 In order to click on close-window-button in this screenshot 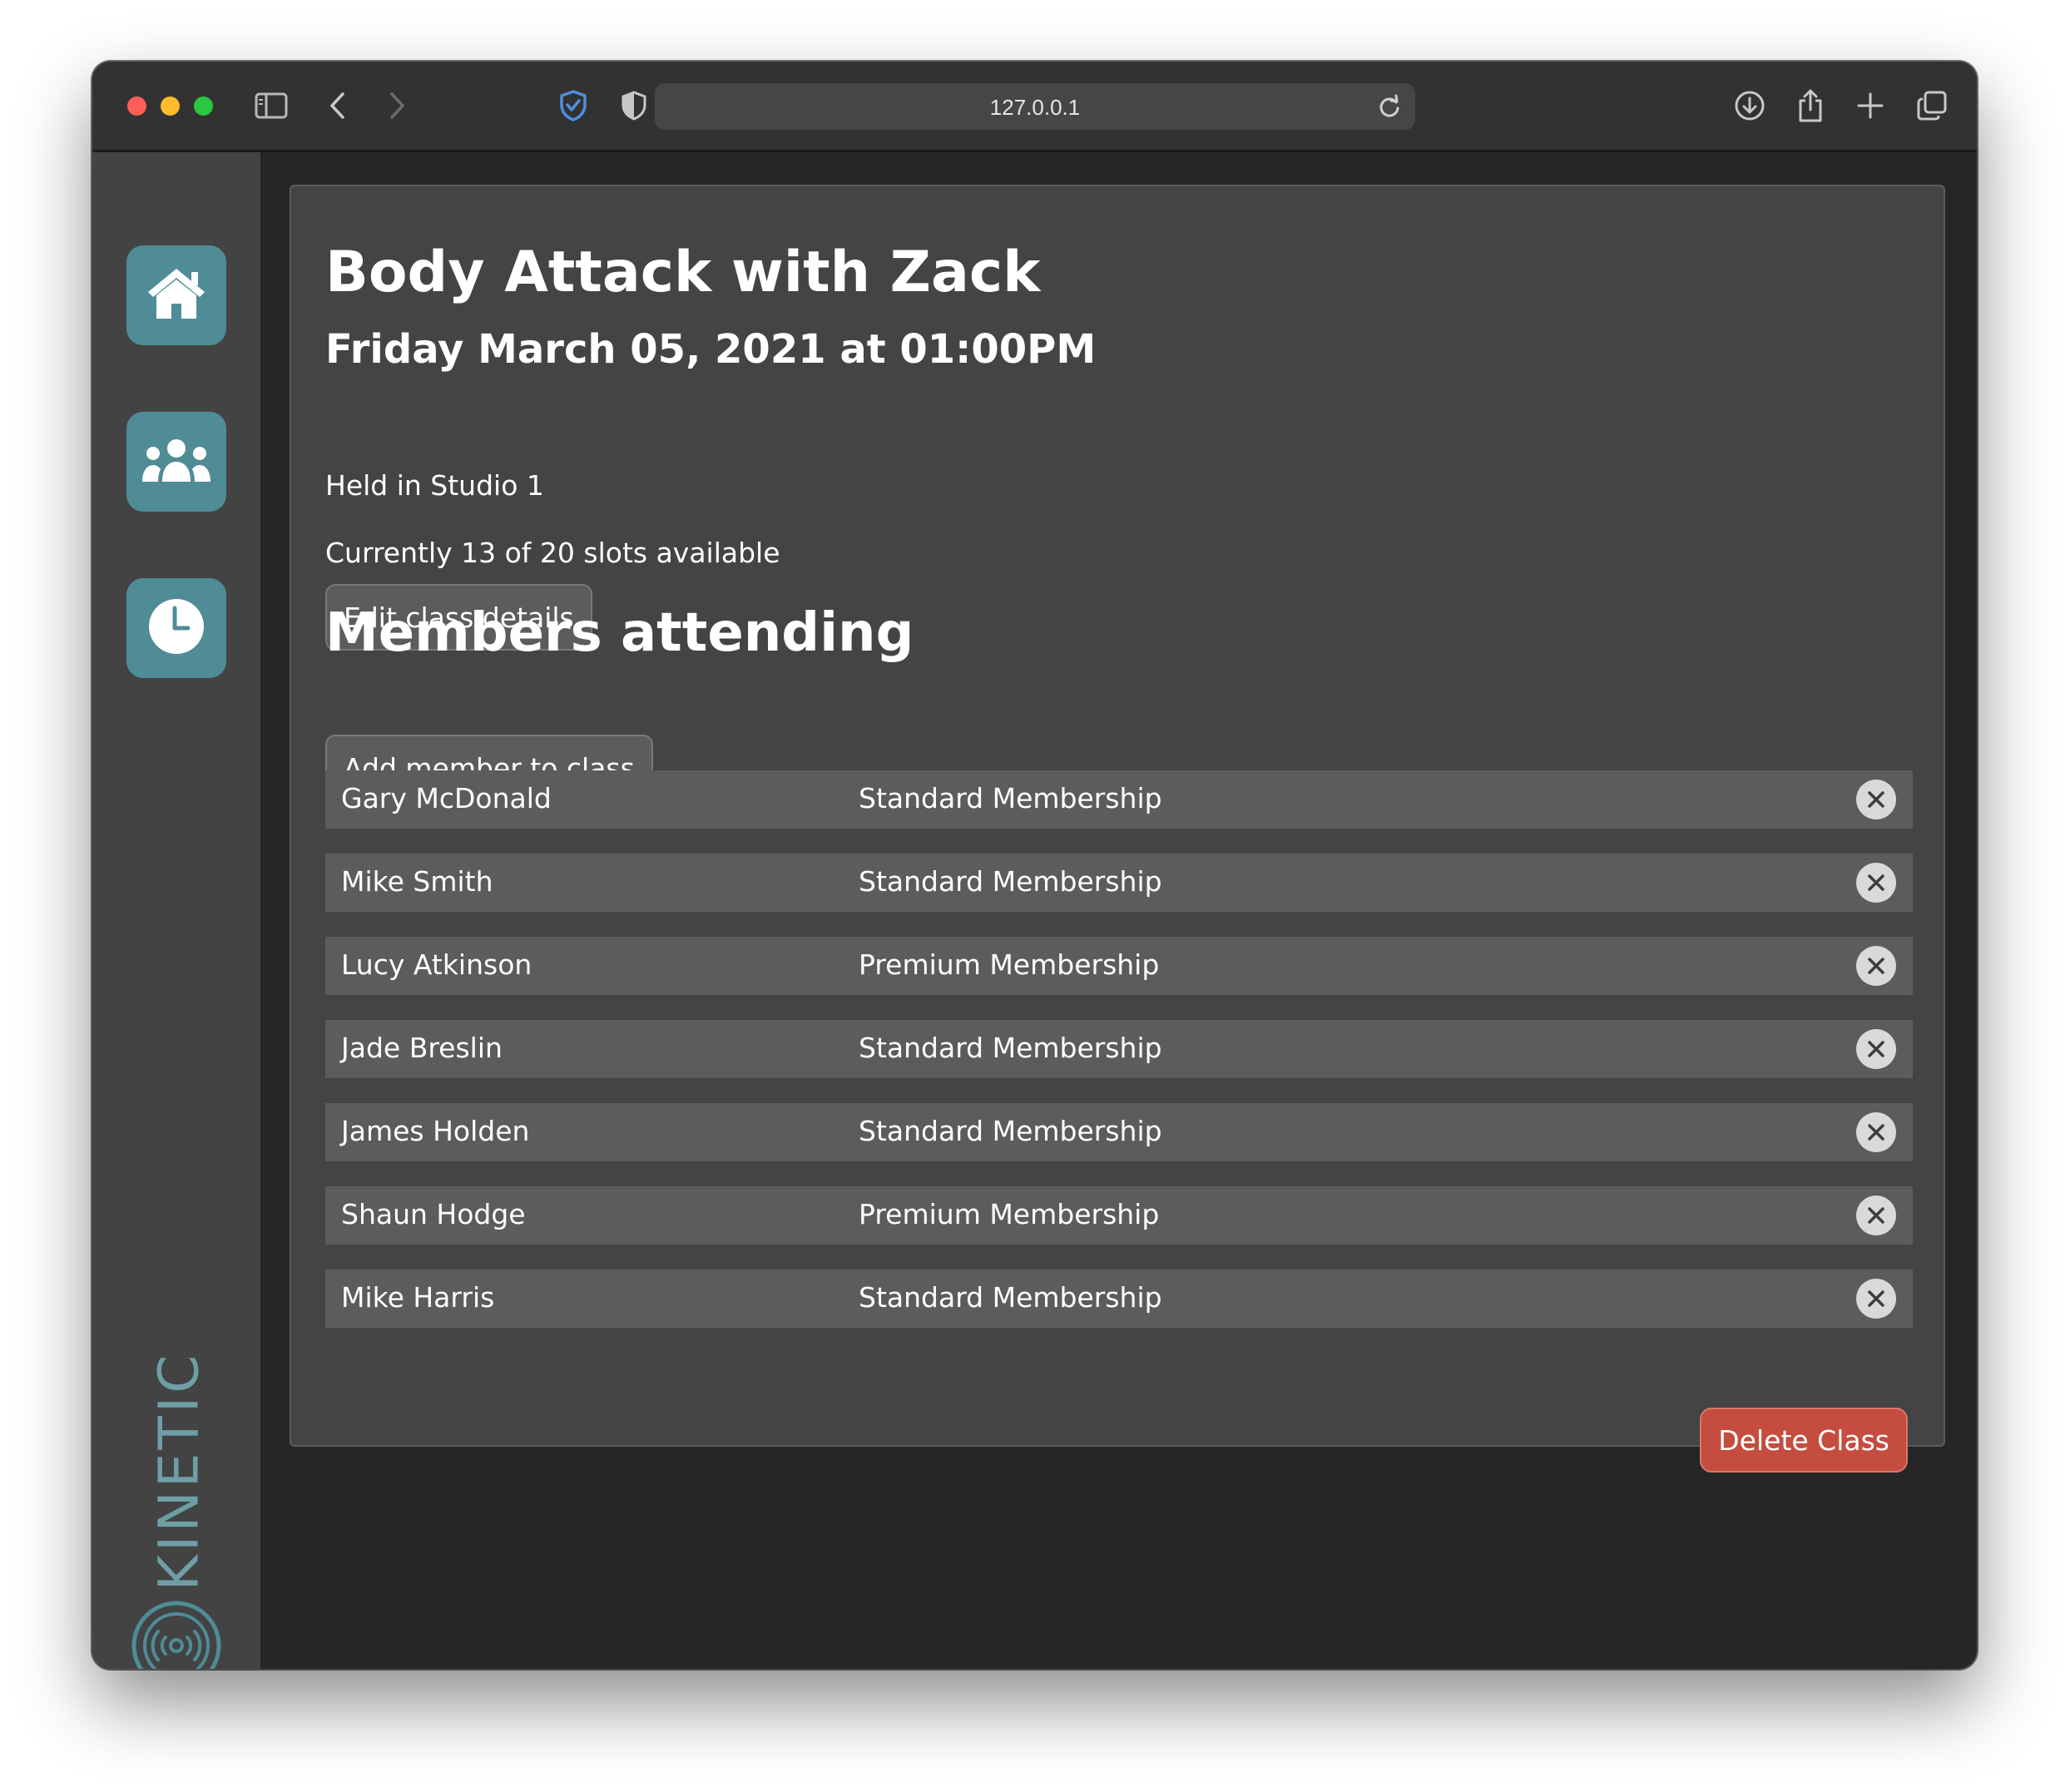, I will do `click(136, 106)`.